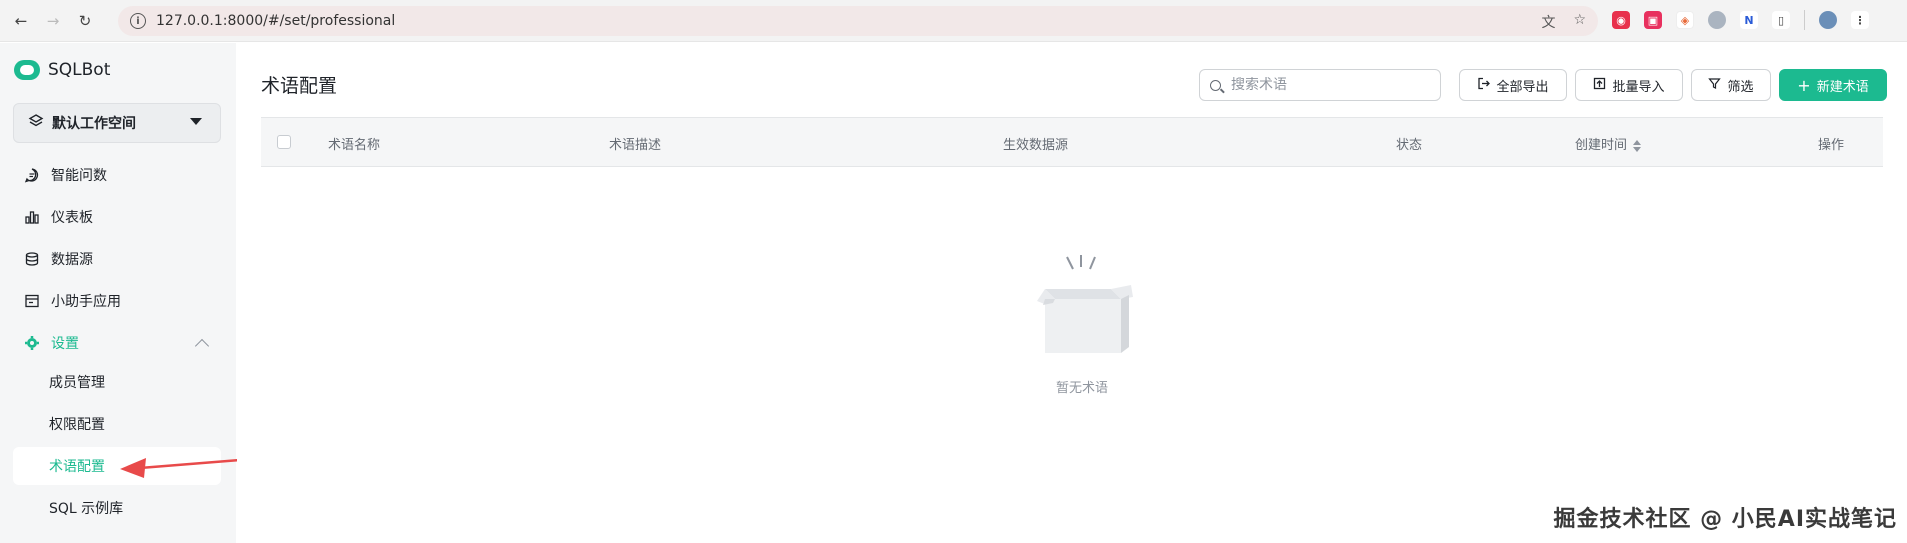 The height and width of the screenshot is (543, 1907). Describe the element at coordinates (1599, 85) in the screenshot. I see `import-icon` at that location.